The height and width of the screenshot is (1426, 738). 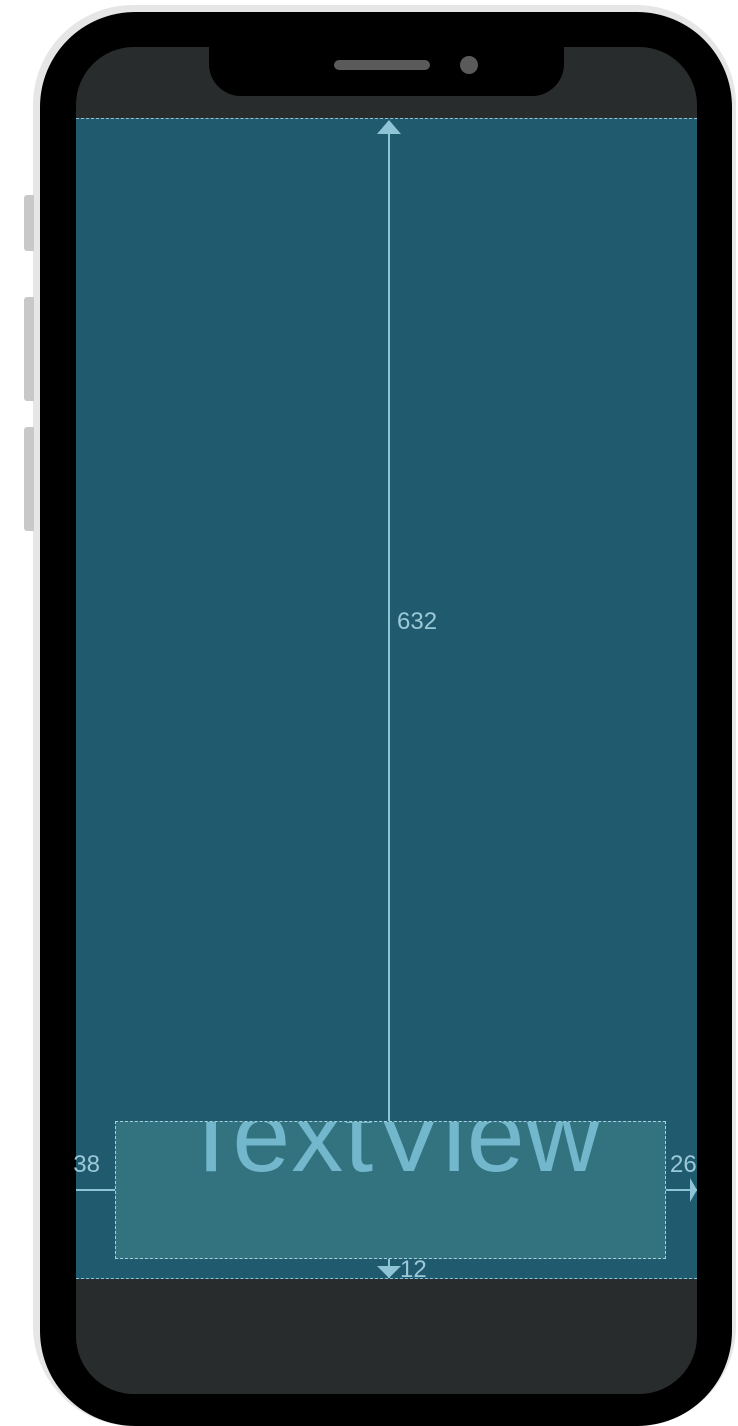 I want to click on end-constraint-arrow-icon, so click(x=693, y=1190).